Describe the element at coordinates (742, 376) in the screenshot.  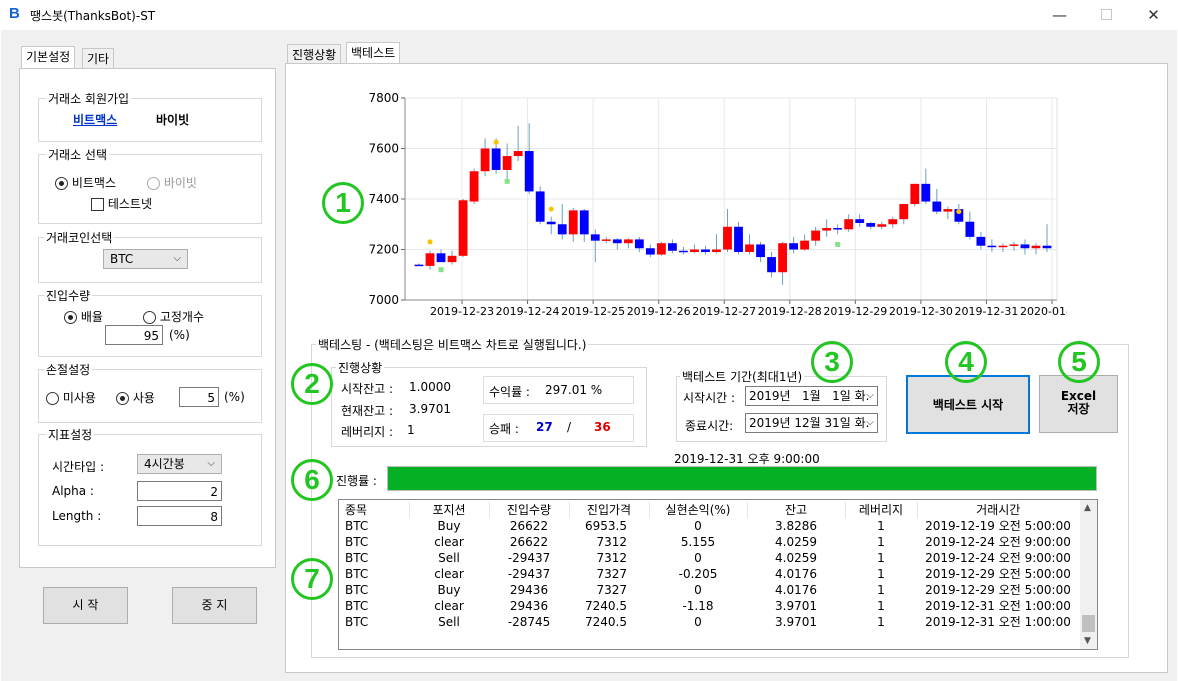
I see `period-title: 백테스트 기간(최대1년)` at that location.